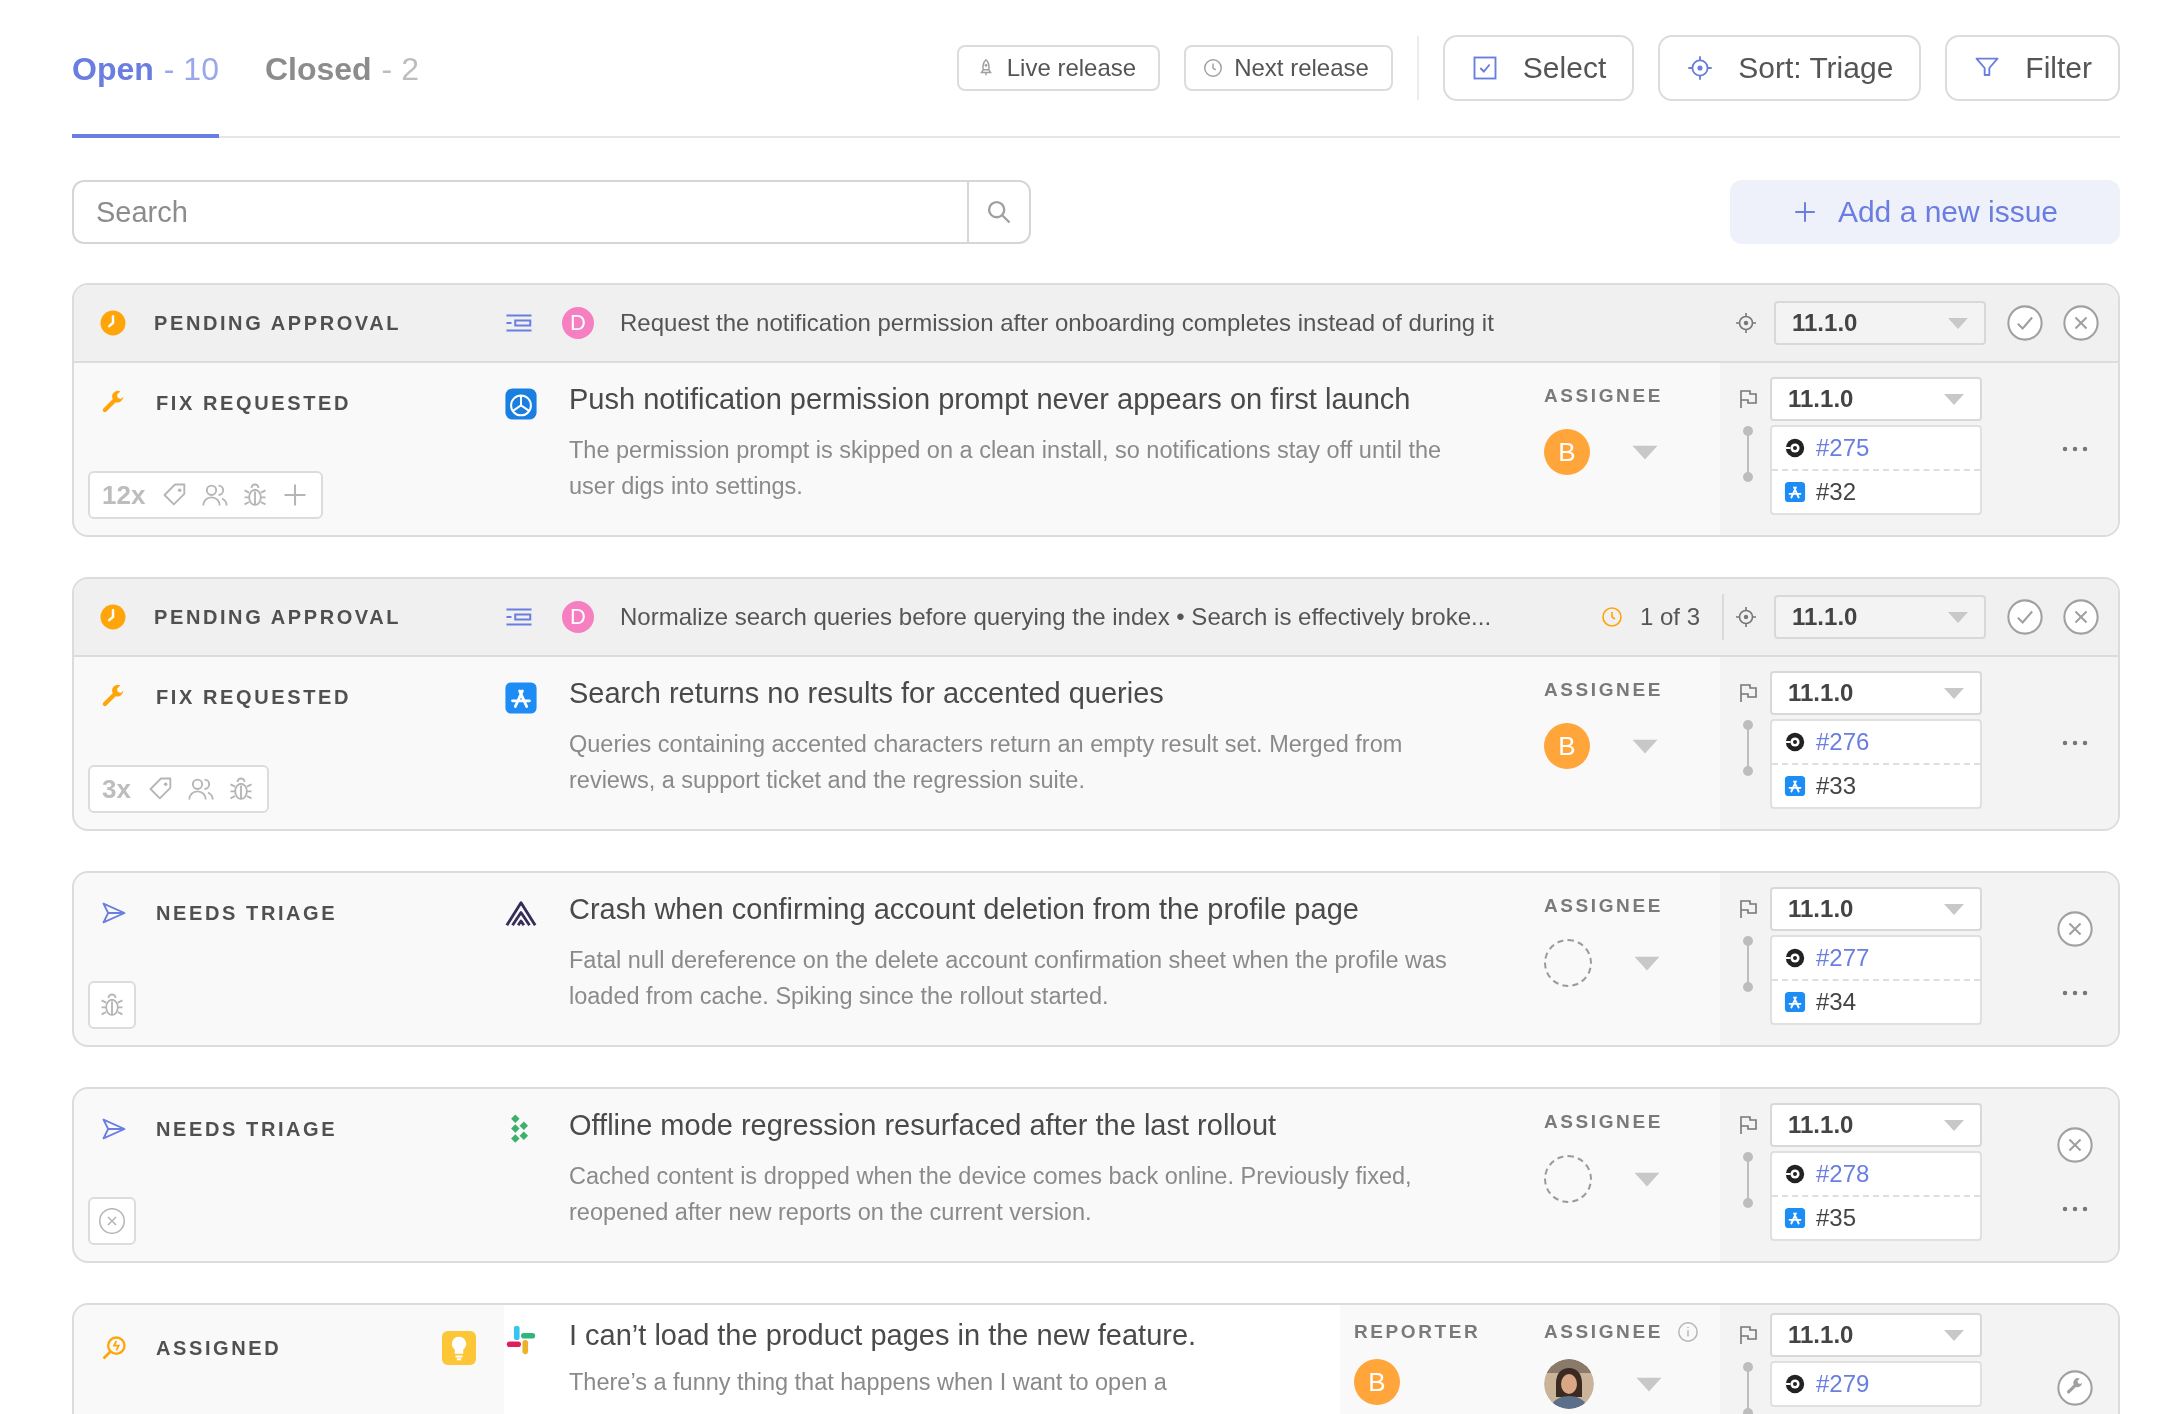  I want to click on issue-description: There’s a funny thing that happens when I want to open a, so click(868, 1382).